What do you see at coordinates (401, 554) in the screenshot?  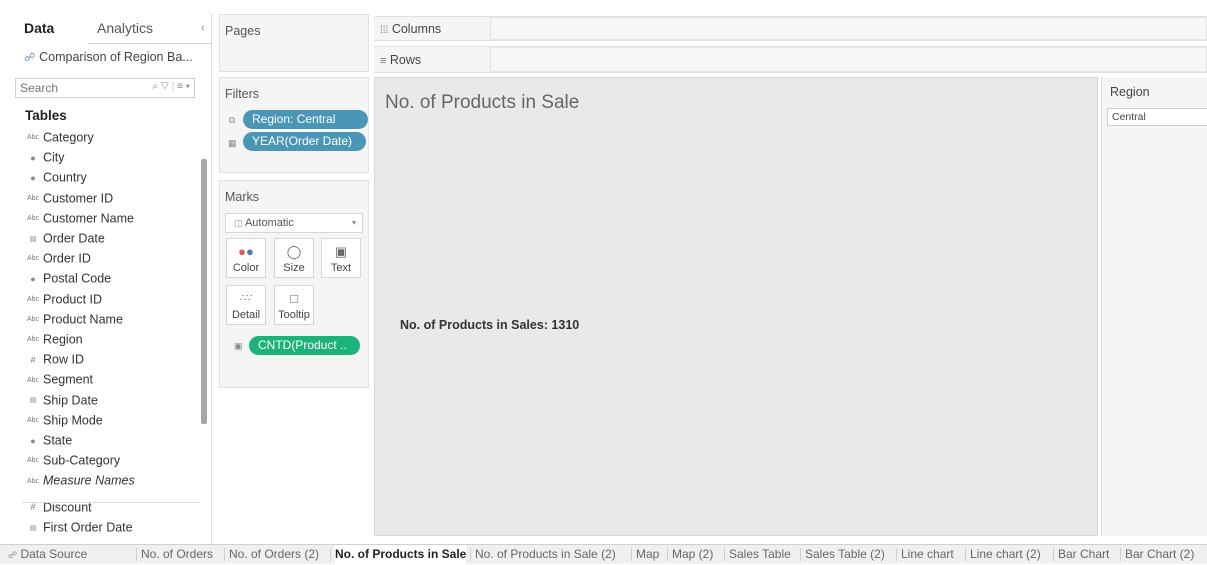 I see `sheet-tab: No. of Products in Sale` at bounding box center [401, 554].